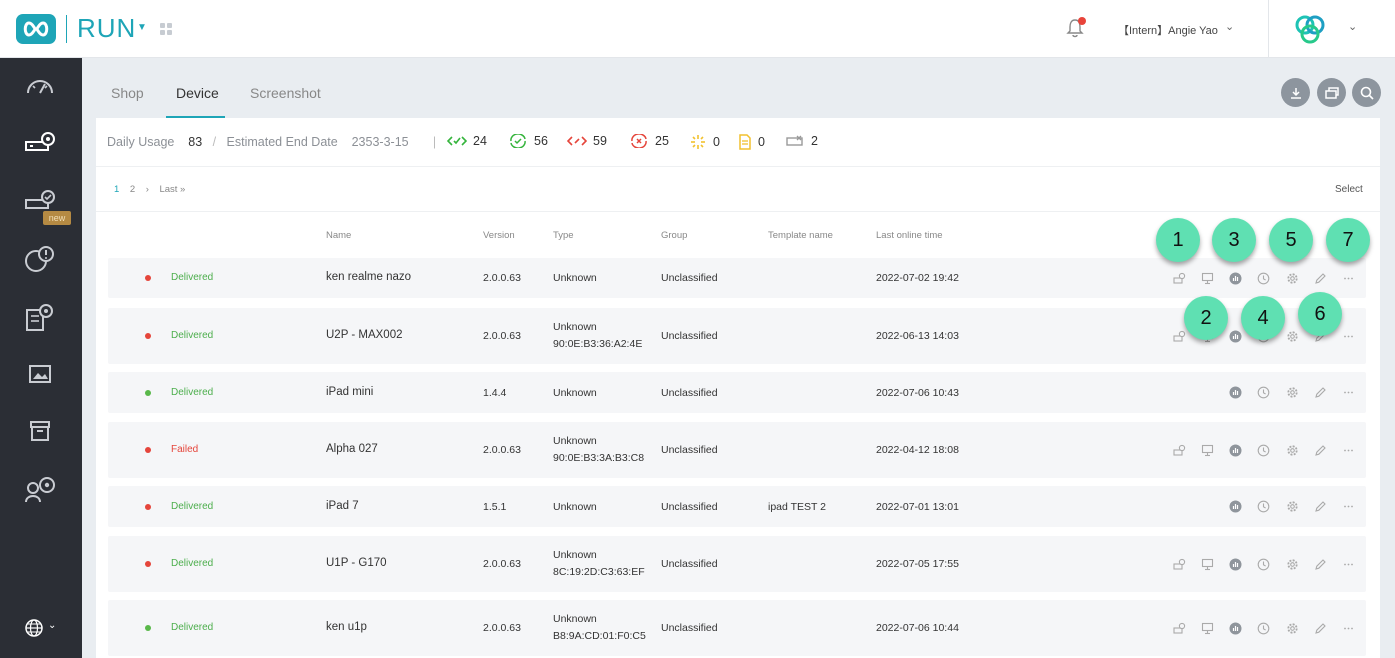 Image resolution: width=1395 pixels, height=658 pixels. What do you see at coordinates (34, 628) in the screenshot?
I see `globe-icon` at bounding box center [34, 628].